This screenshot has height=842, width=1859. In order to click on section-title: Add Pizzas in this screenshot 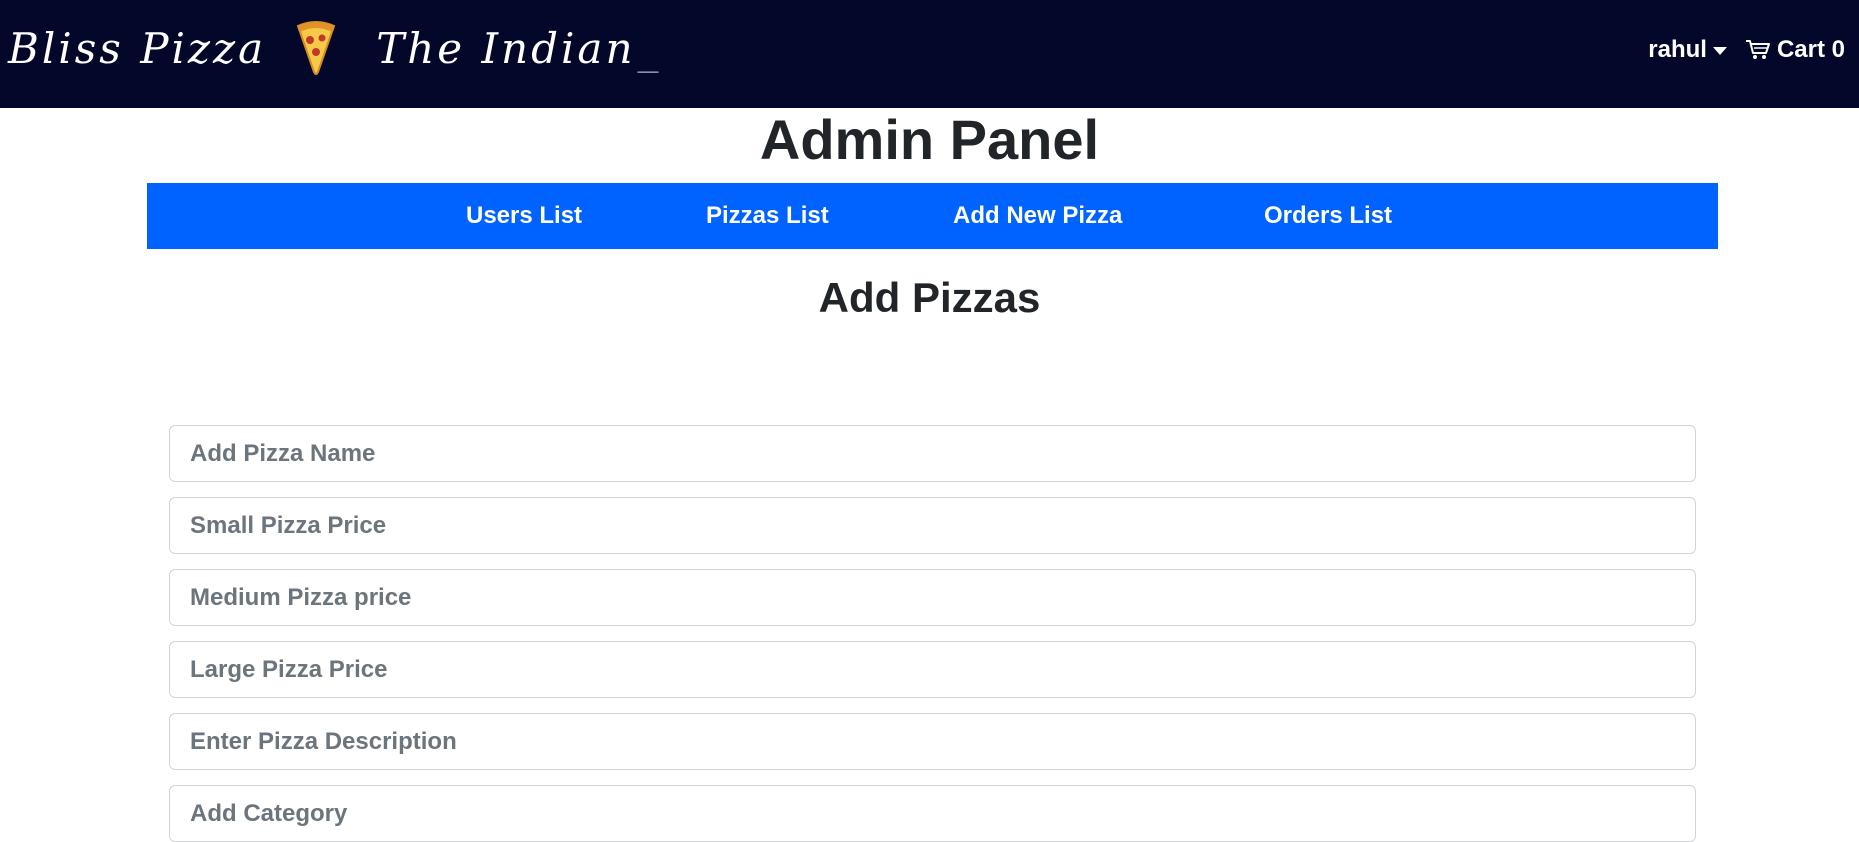, I will do `click(929, 297)`.